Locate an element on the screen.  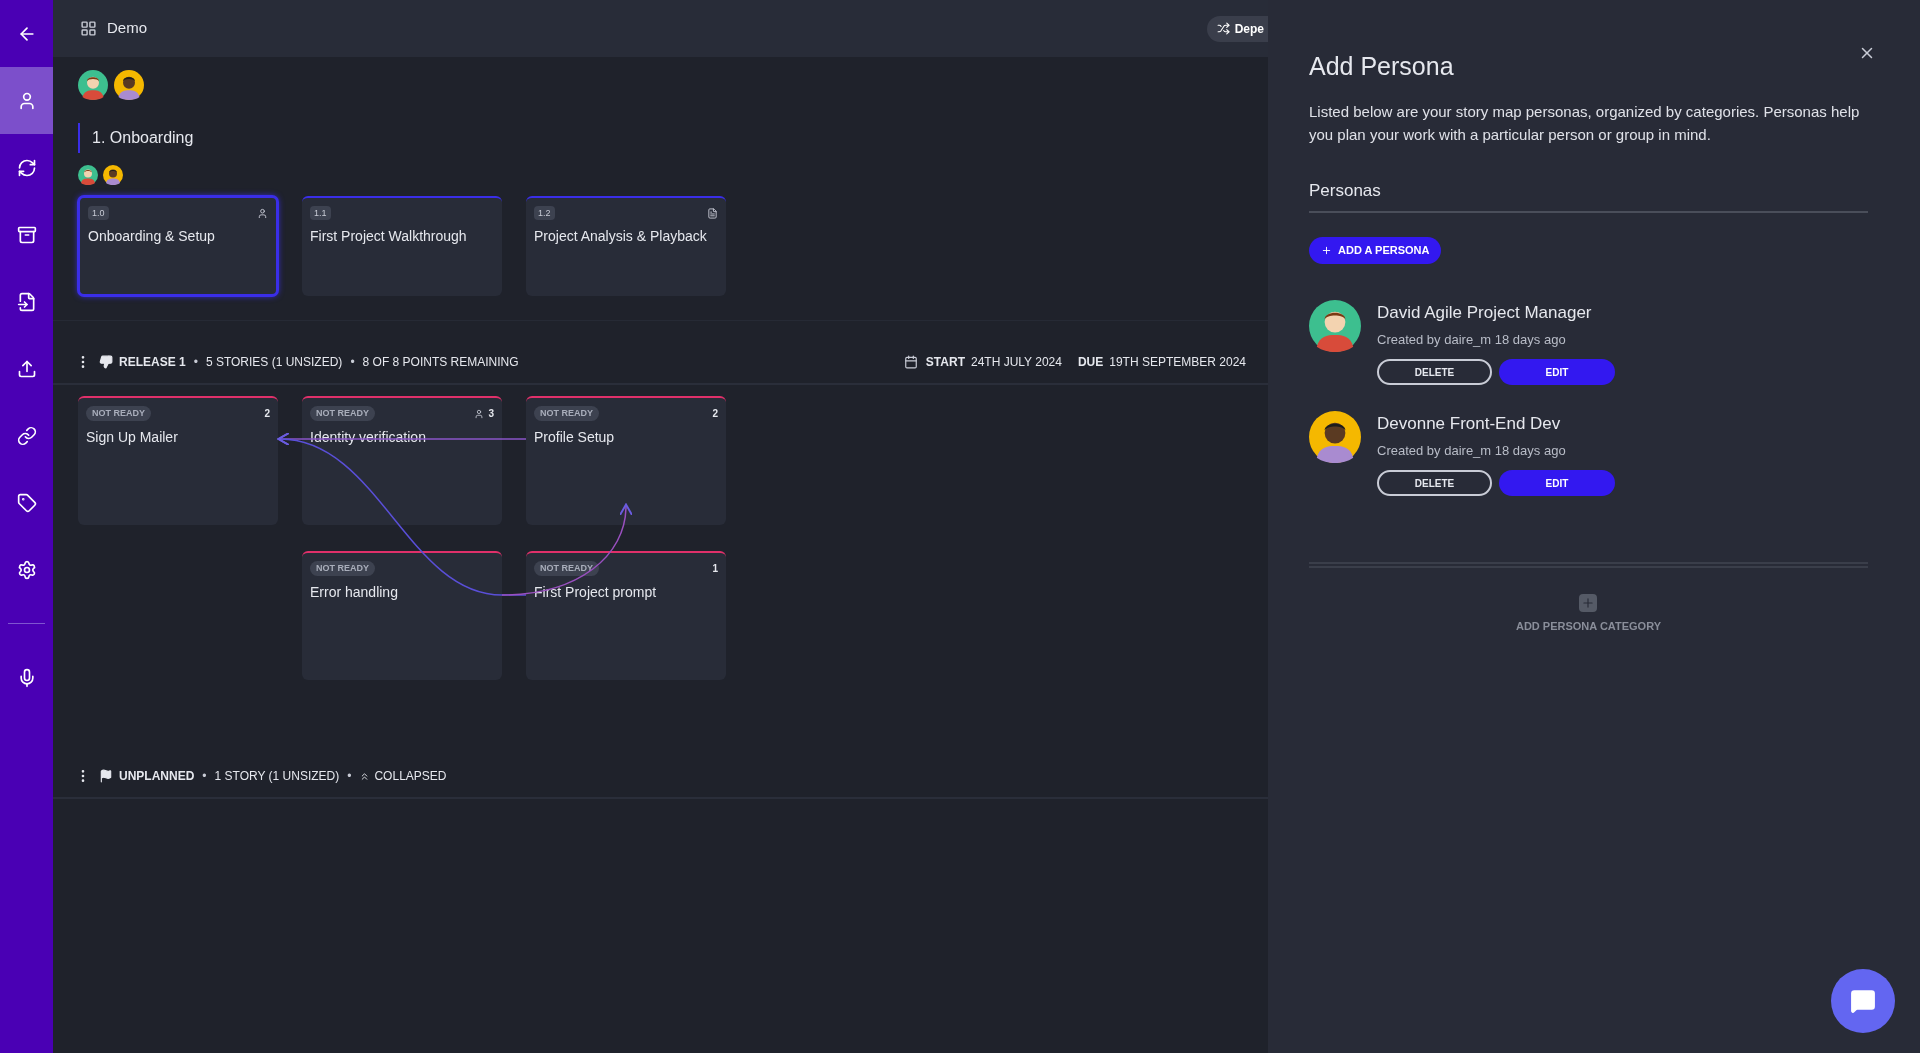
map-title: Demo is located at coordinates (127, 28).